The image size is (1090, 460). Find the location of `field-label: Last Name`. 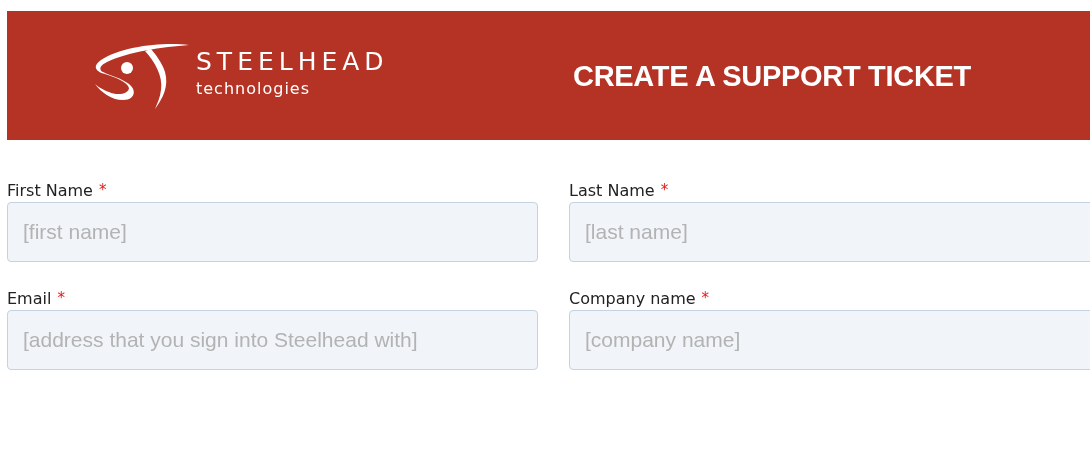

field-label: Last Name is located at coordinates (612, 191).